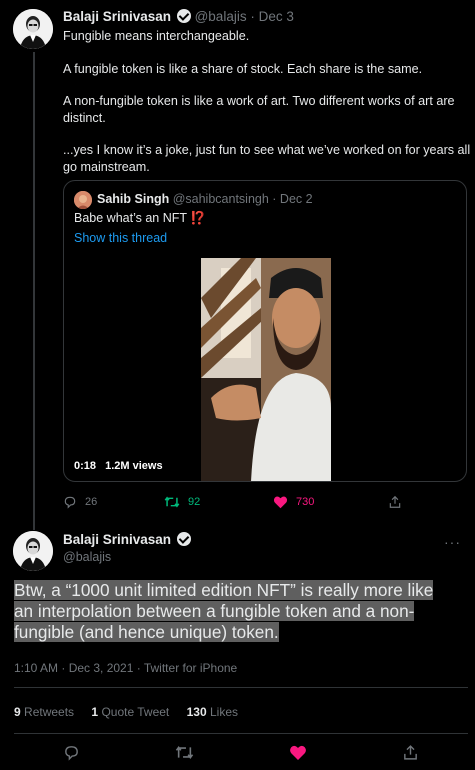 Image resolution: width=475 pixels, height=770 pixels. I want to click on retweet-button: 92, so click(182, 502).